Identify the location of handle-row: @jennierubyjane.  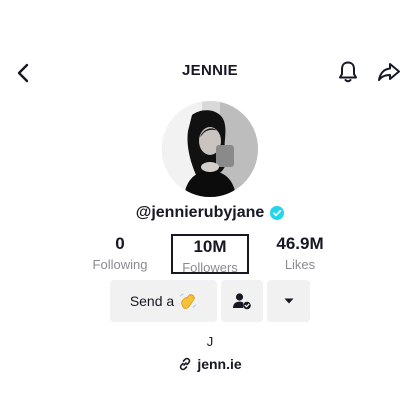
(210, 213).